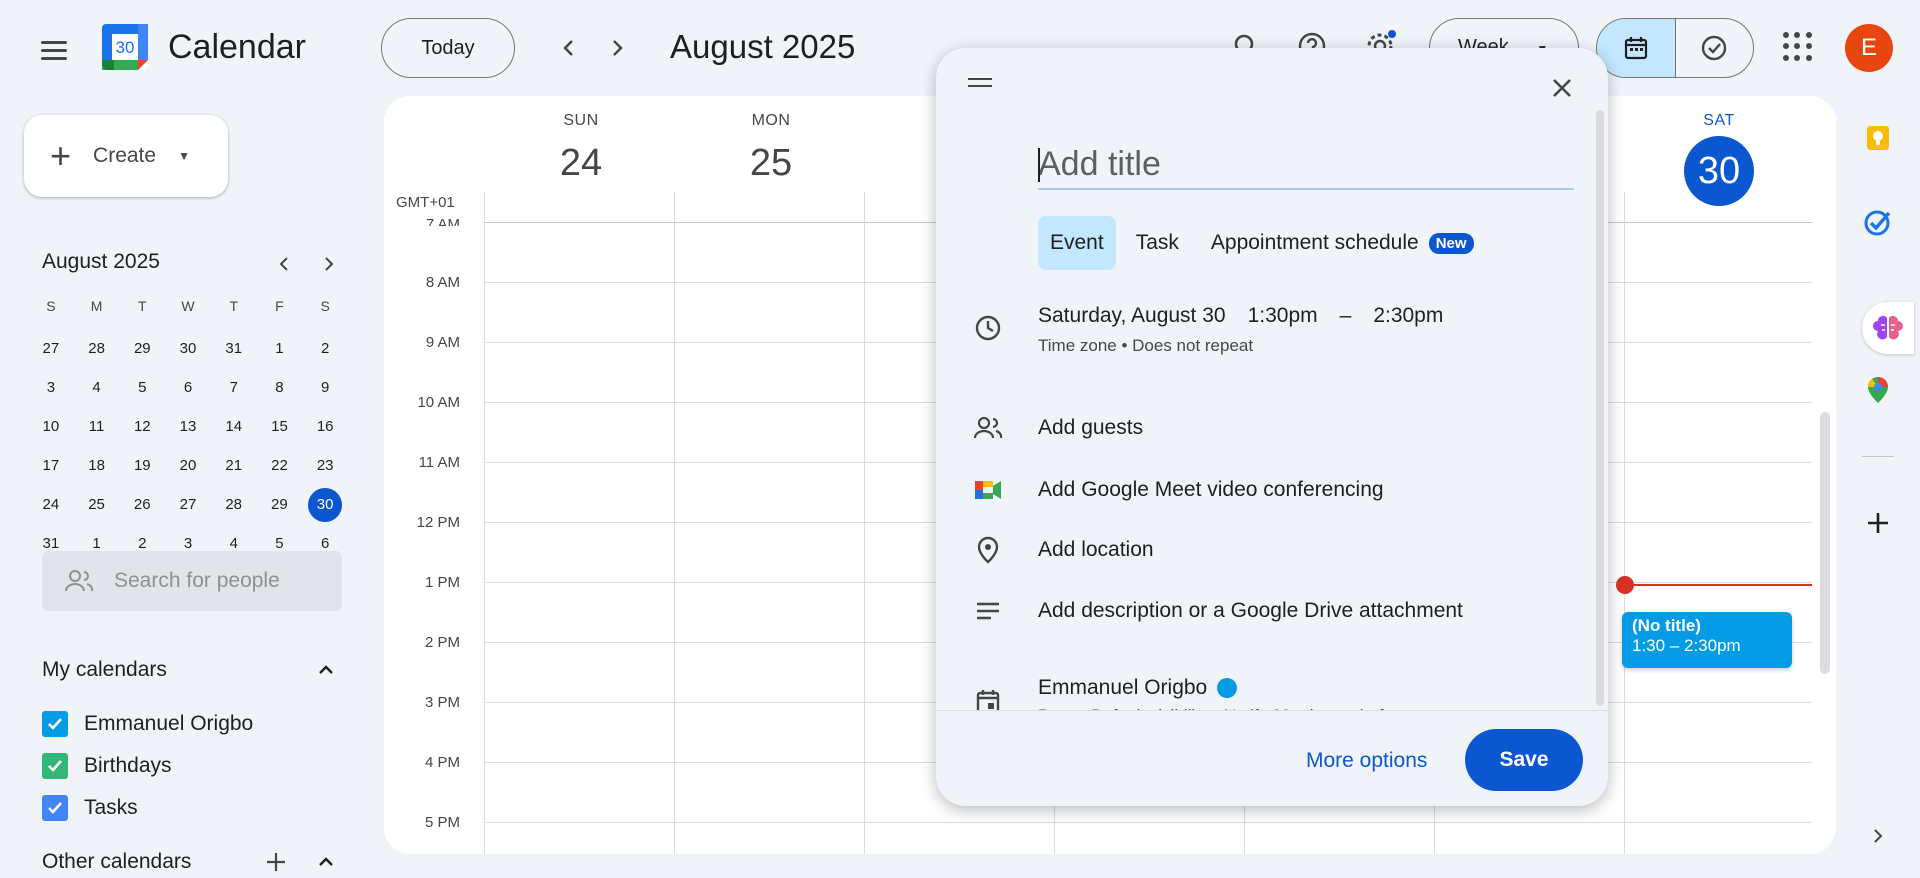 This screenshot has height=878, width=1920. Describe the element at coordinates (142, 504) in the screenshot. I see `mini-day: 26` at that location.